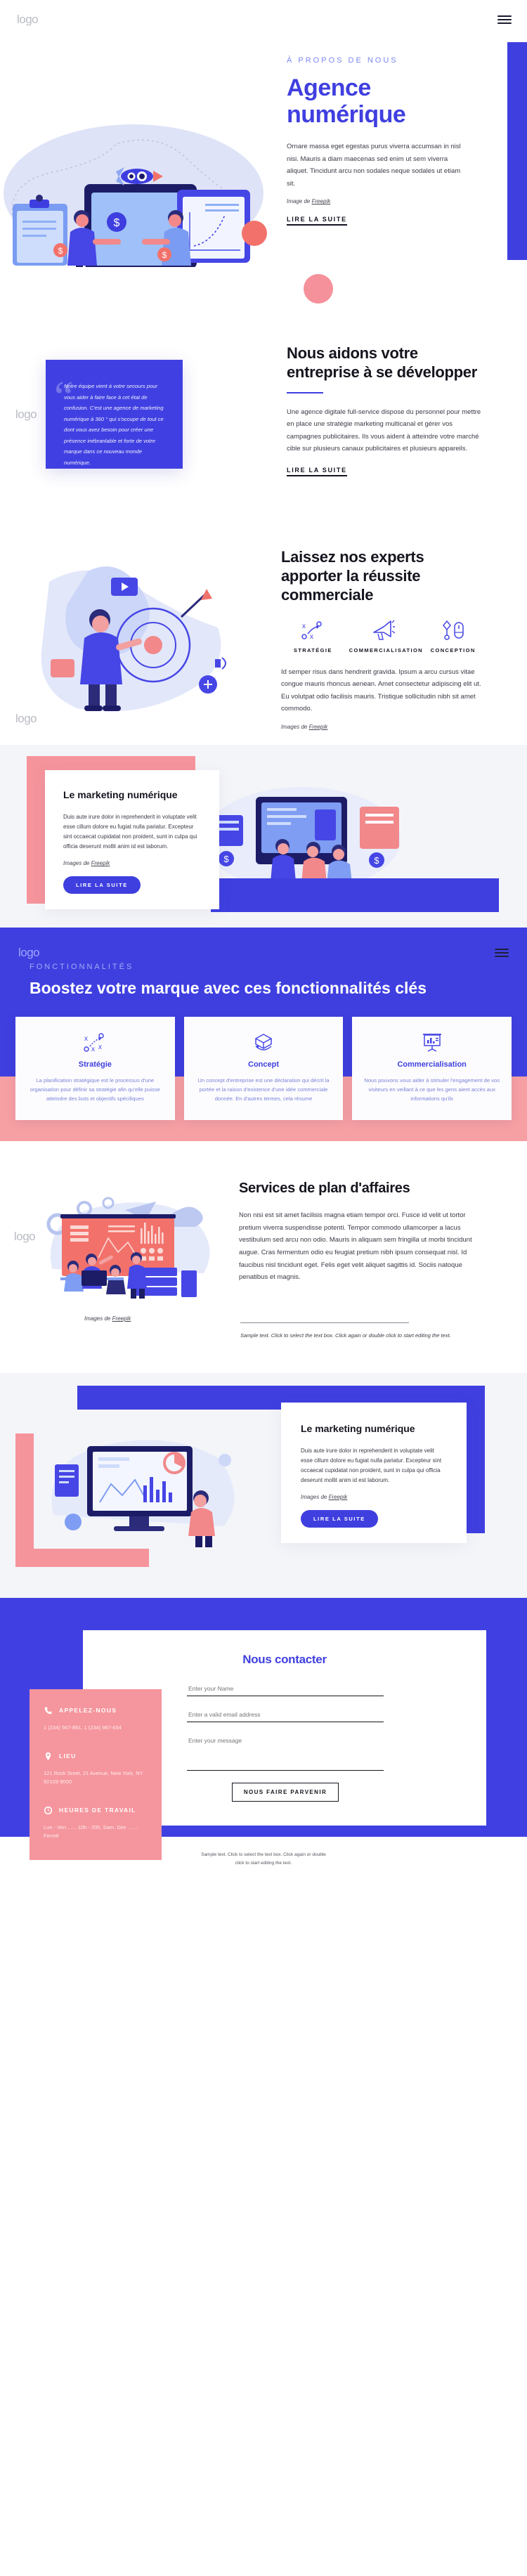 The width and height of the screenshot is (527, 2576). I want to click on contact-fields: NOUS FAIRE PARVENIR, so click(285, 1741).